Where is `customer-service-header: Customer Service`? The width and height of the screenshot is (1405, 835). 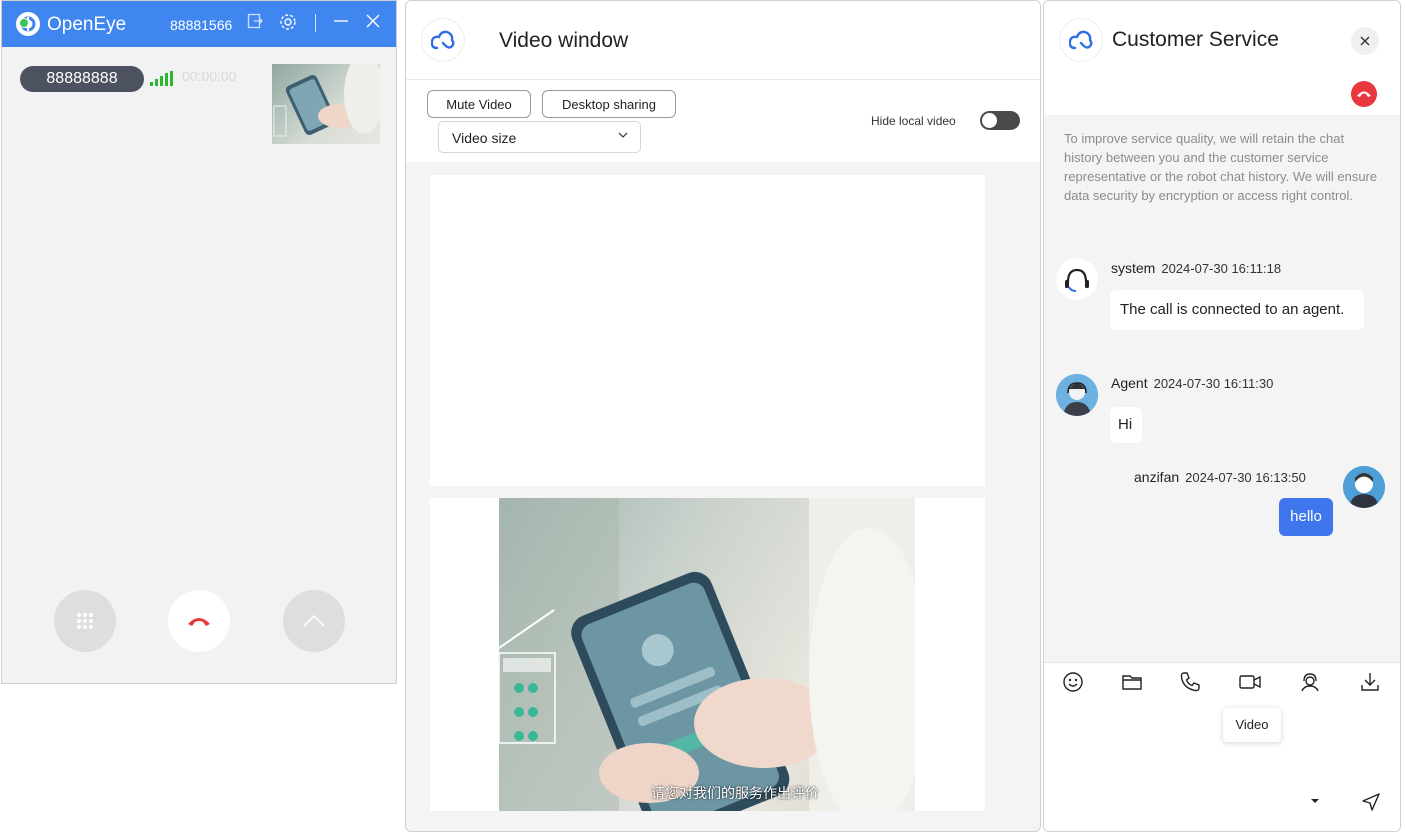 customer-service-header: Customer Service is located at coordinates (1222, 40).